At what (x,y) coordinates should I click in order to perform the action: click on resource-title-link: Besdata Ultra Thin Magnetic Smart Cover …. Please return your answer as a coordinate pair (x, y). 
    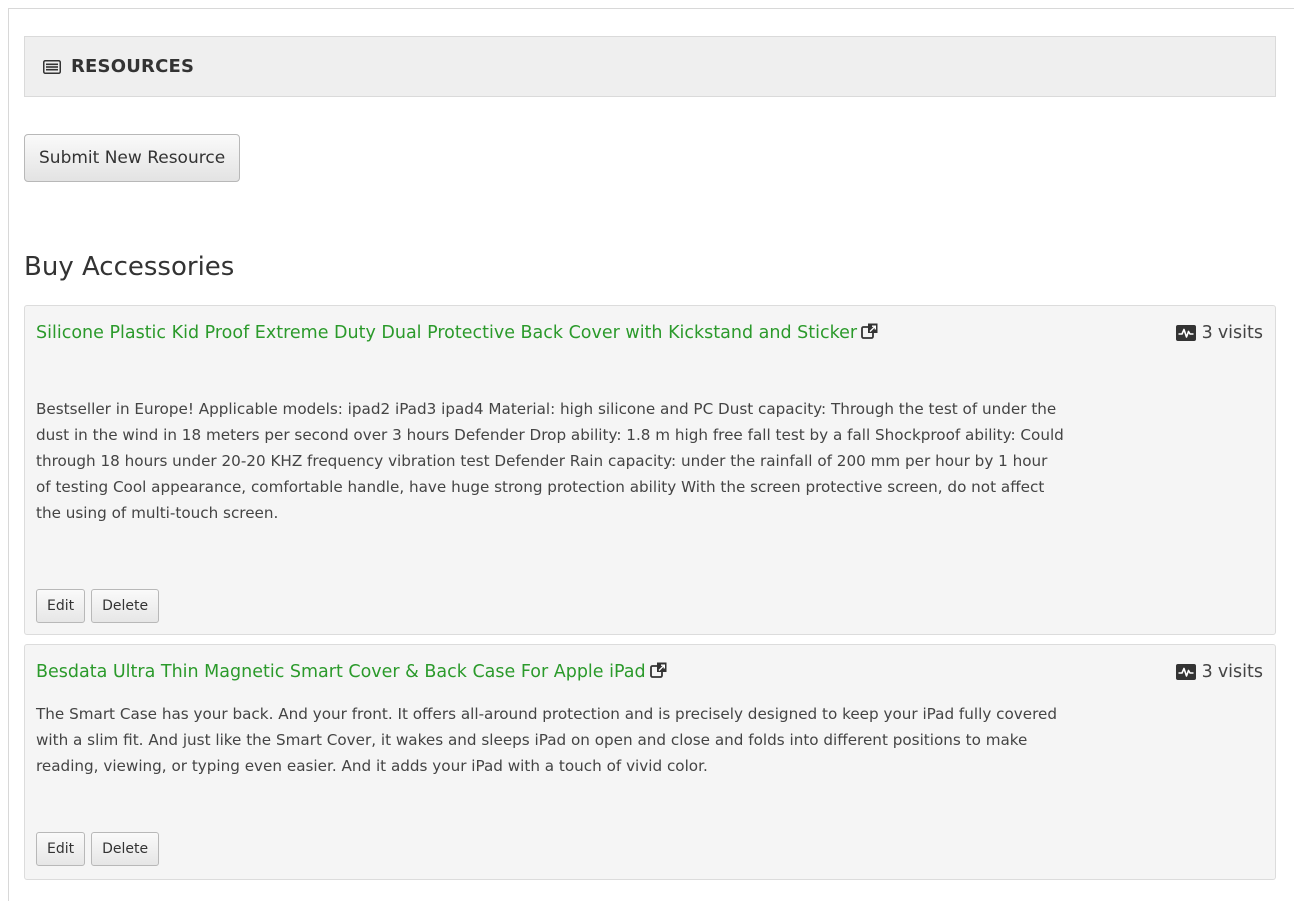
    Looking at the image, I should click on (551, 673).